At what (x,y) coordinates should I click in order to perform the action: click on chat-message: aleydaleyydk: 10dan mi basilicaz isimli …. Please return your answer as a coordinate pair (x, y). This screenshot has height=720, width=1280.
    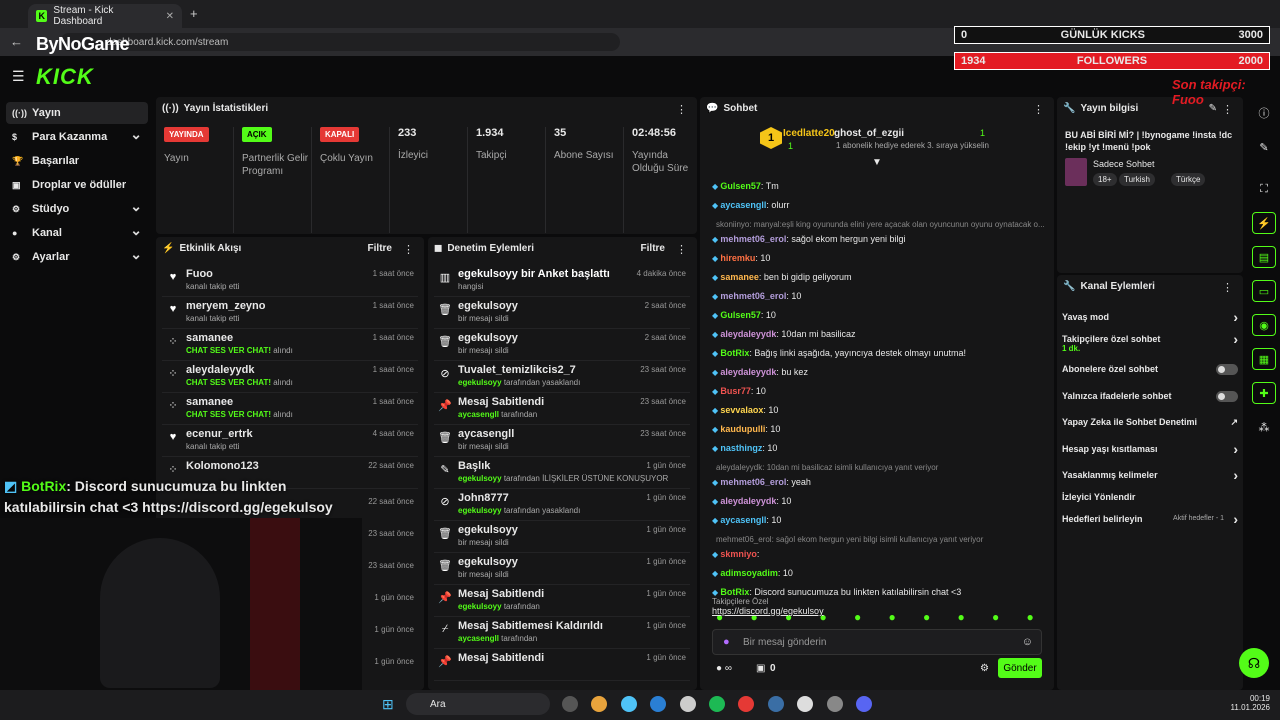
    Looking at the image, I should click on (880, 467).